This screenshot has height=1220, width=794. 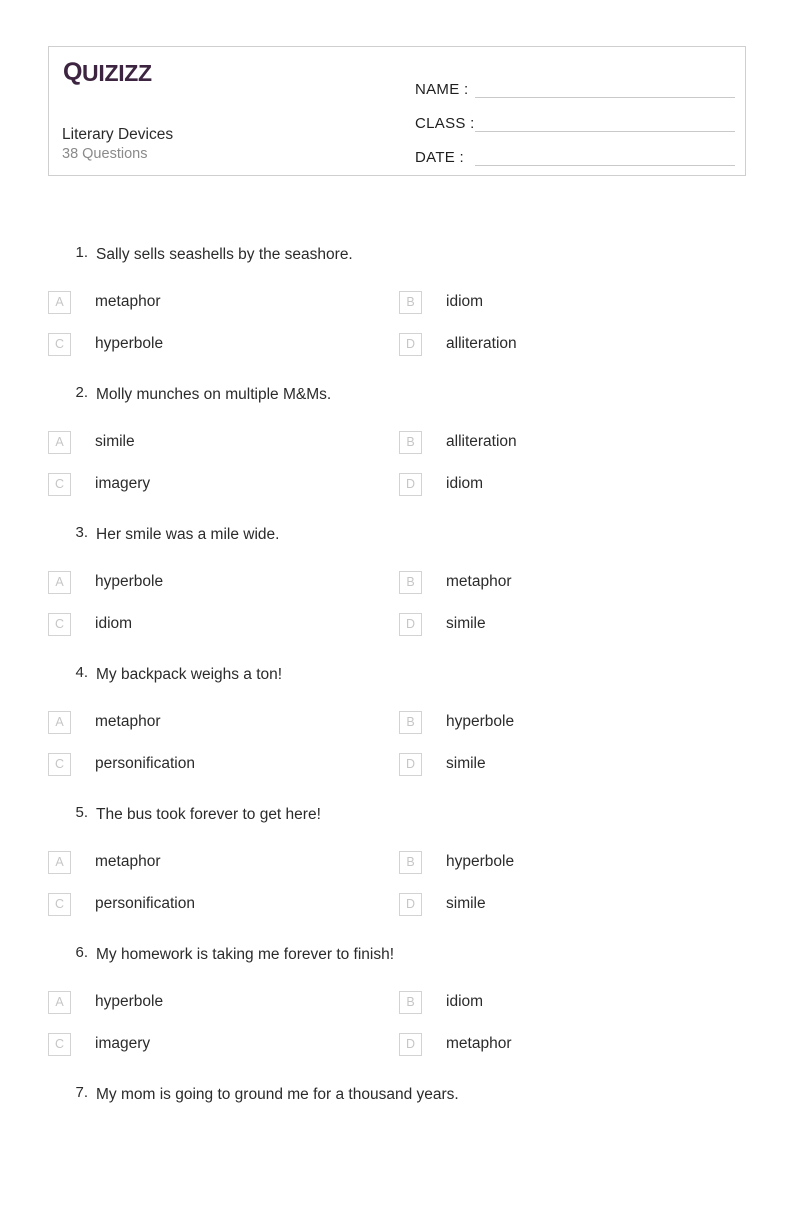 I want to click on name-field-row: NAME :, so click(x=575, y=84).